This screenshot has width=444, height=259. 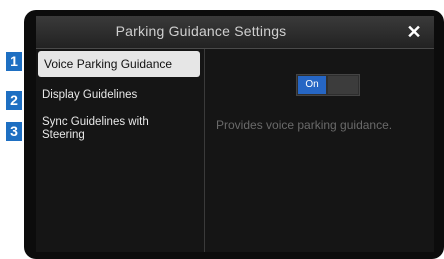 I want to click on voice-guidance-toggle: On, so click(x=328, y=85).